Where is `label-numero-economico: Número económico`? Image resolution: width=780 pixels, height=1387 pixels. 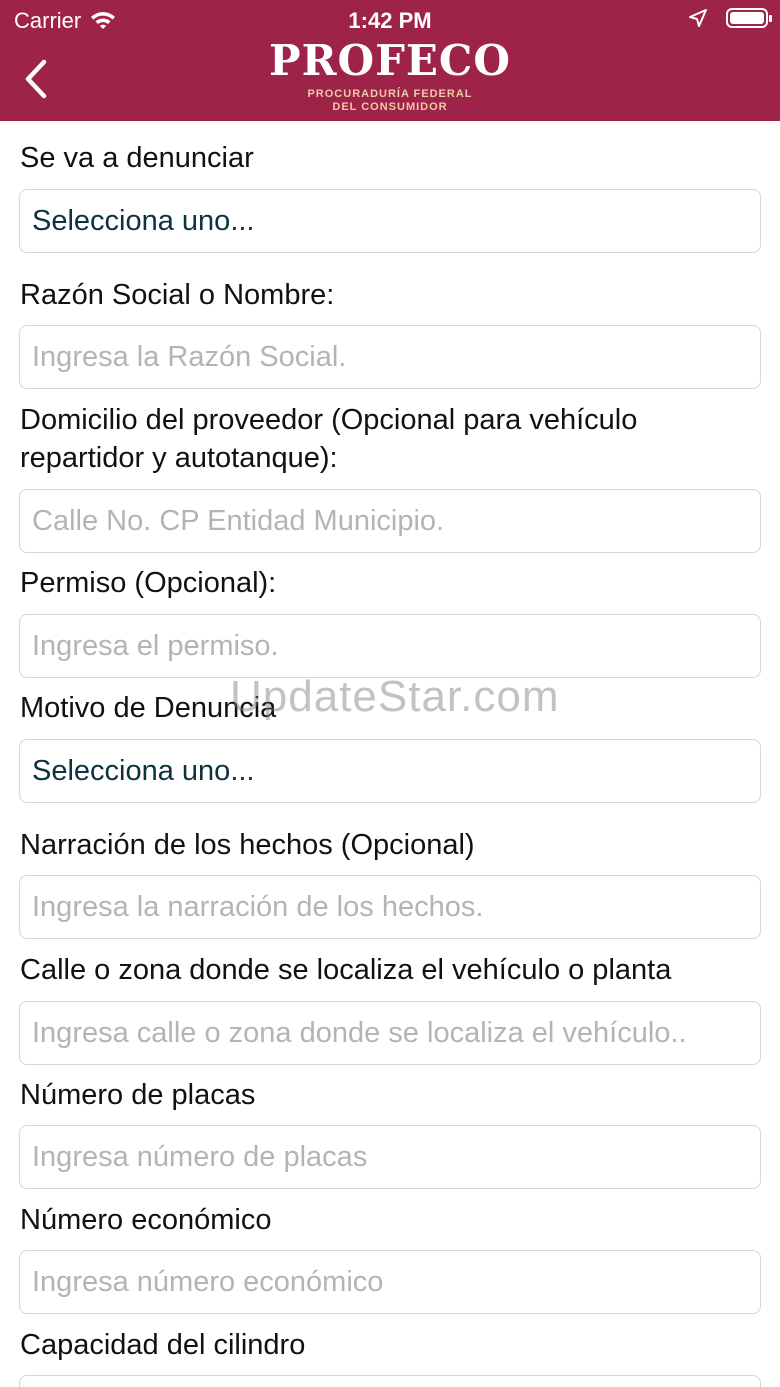
label-numero-economico: Número económico is located at coordinates (146, 1220).